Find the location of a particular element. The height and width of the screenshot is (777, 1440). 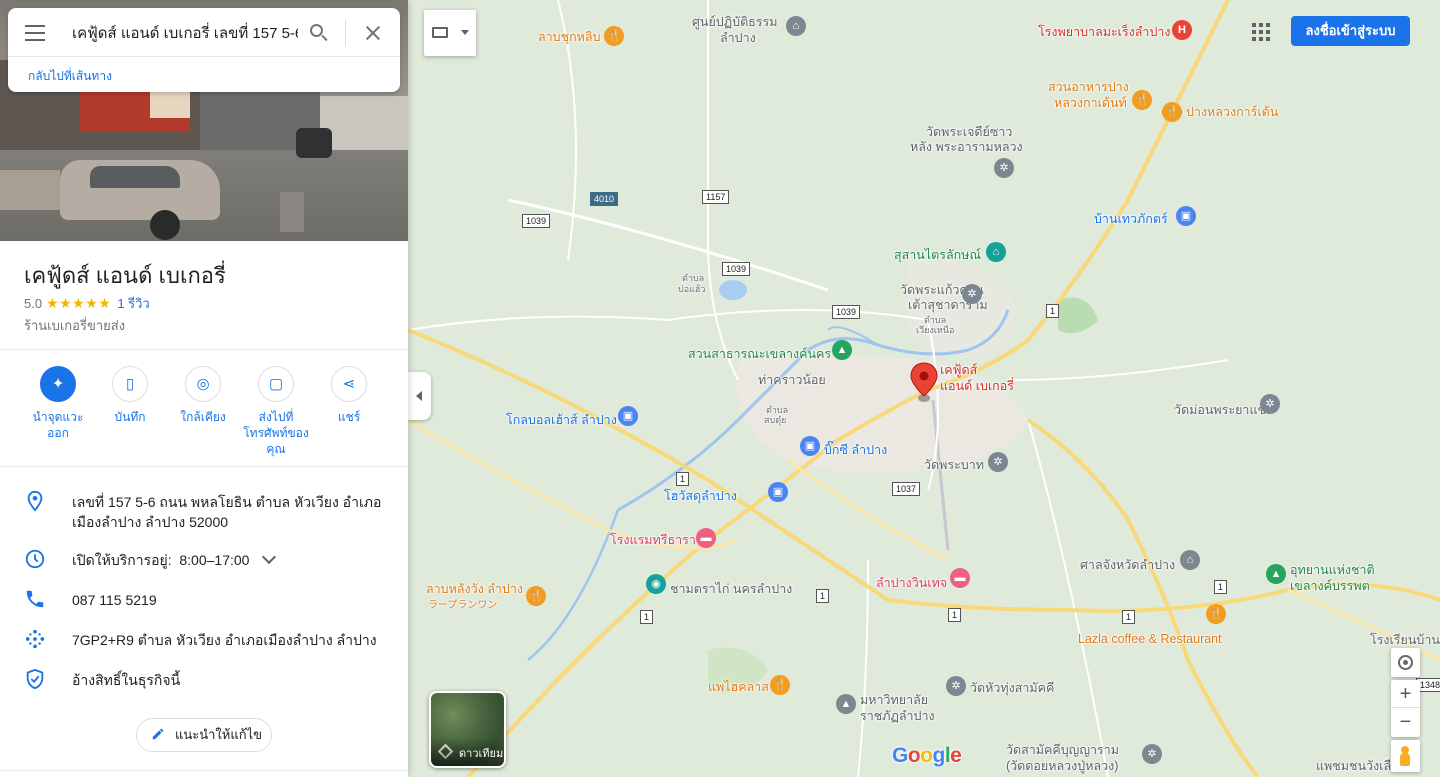

chevron-left-icon is located at coordinates (419, 396).